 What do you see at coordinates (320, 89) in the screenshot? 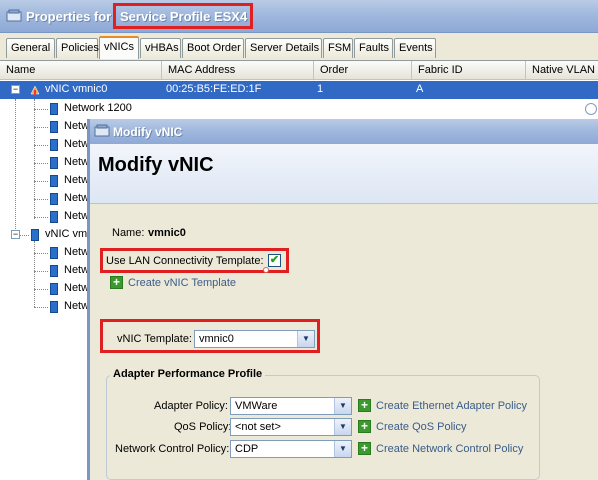
I see `row-order: 1` at bounding box center [320, 89].